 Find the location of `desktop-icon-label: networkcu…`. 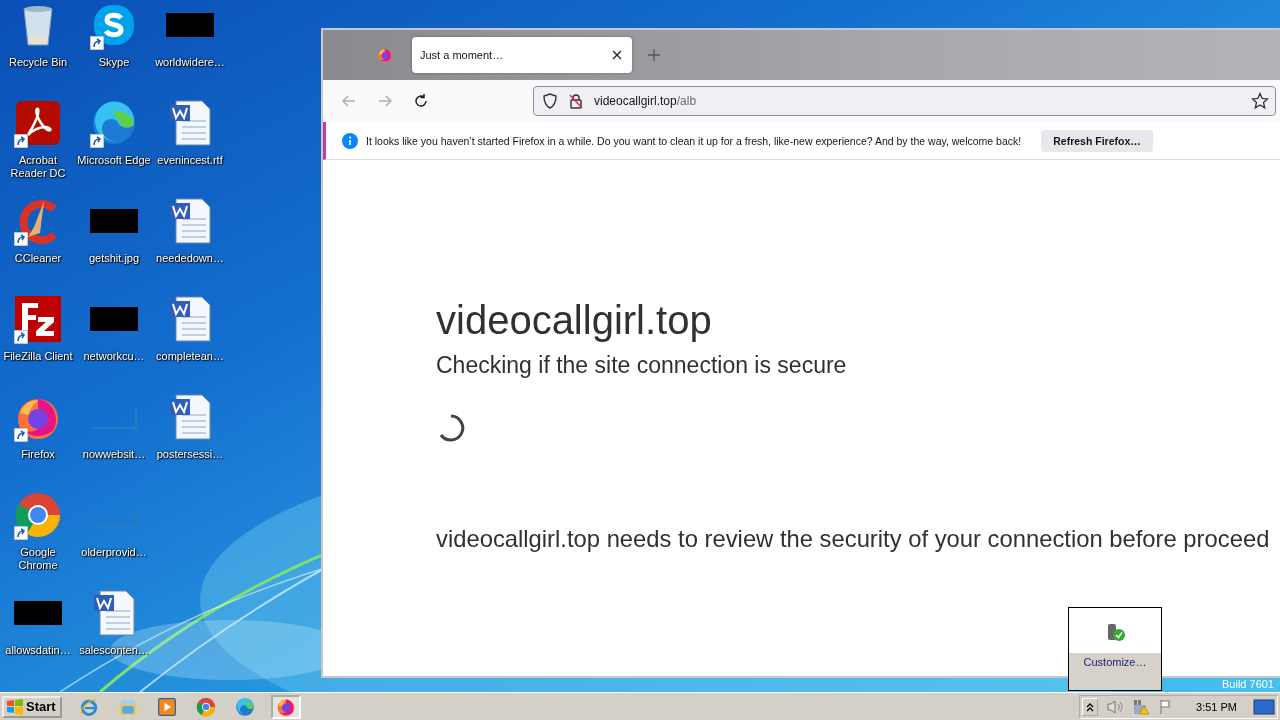

desktop-icon-label: networkcu… is located at coordinates (114, 356).